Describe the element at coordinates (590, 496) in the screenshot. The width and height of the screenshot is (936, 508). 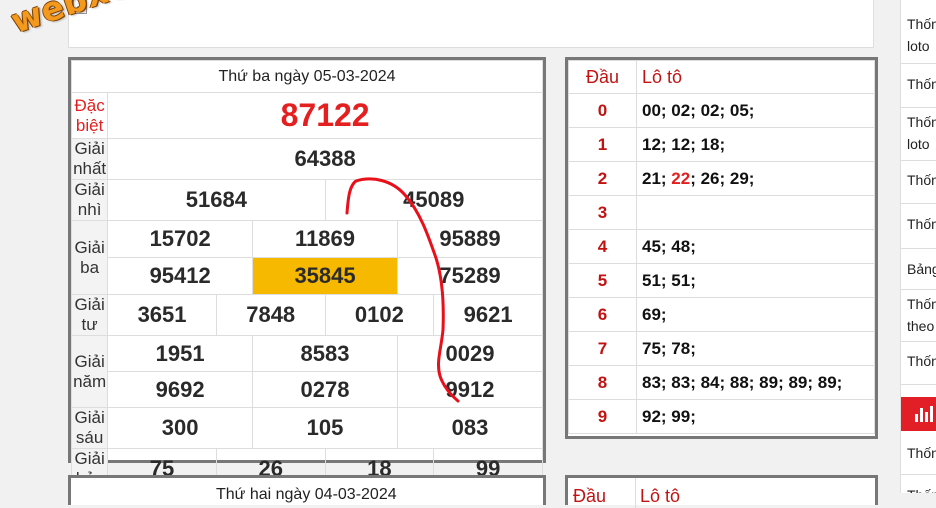
I see `next-loto-header-dau: Đầu` at that location.